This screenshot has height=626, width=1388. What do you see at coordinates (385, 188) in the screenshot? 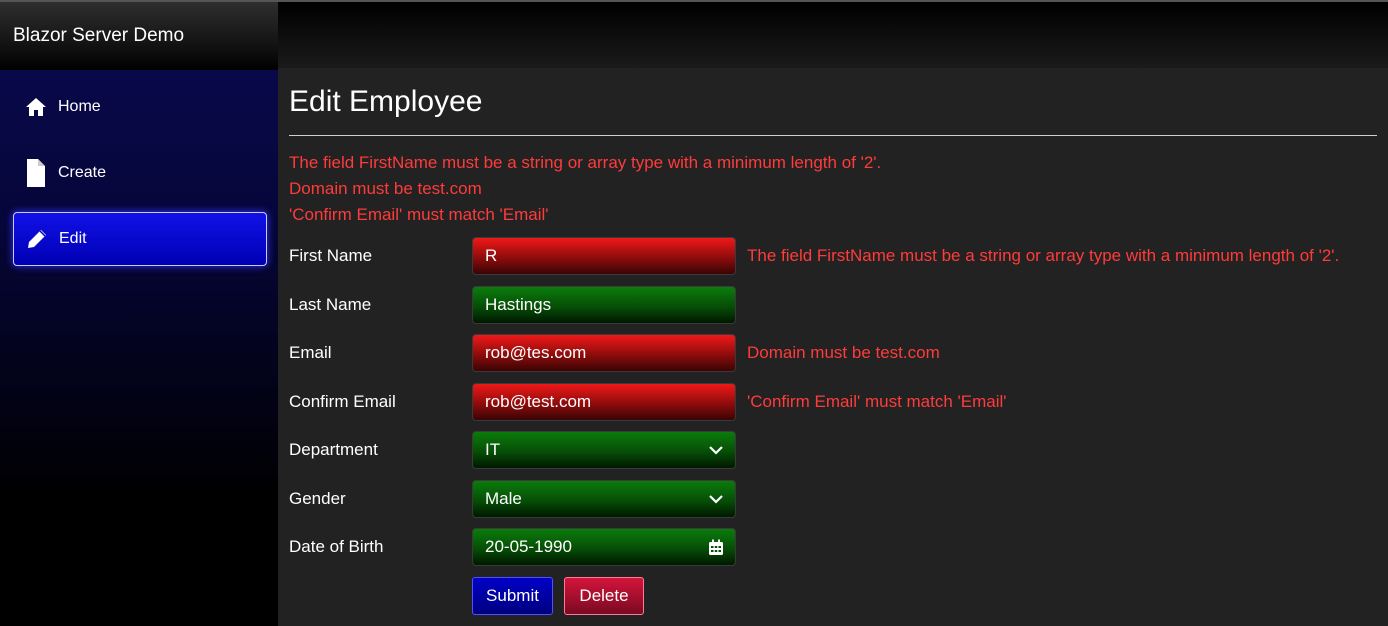
I see `validation-summary-item: Domain must be test.com` at bounding box center [385, 188].